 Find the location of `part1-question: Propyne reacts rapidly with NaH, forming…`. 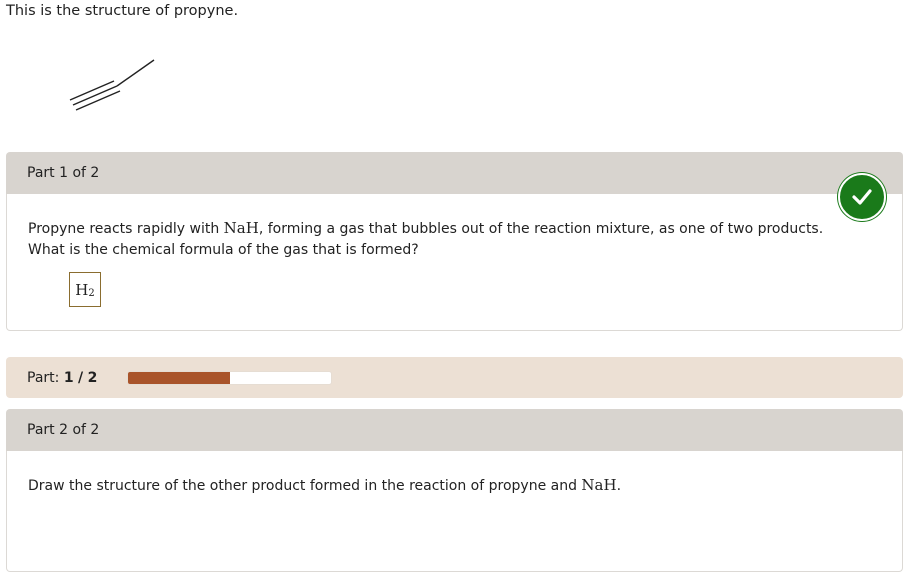

part1-question: Propyne reacts rapidly with NaH, forming… is located at coordinates (425, 239).